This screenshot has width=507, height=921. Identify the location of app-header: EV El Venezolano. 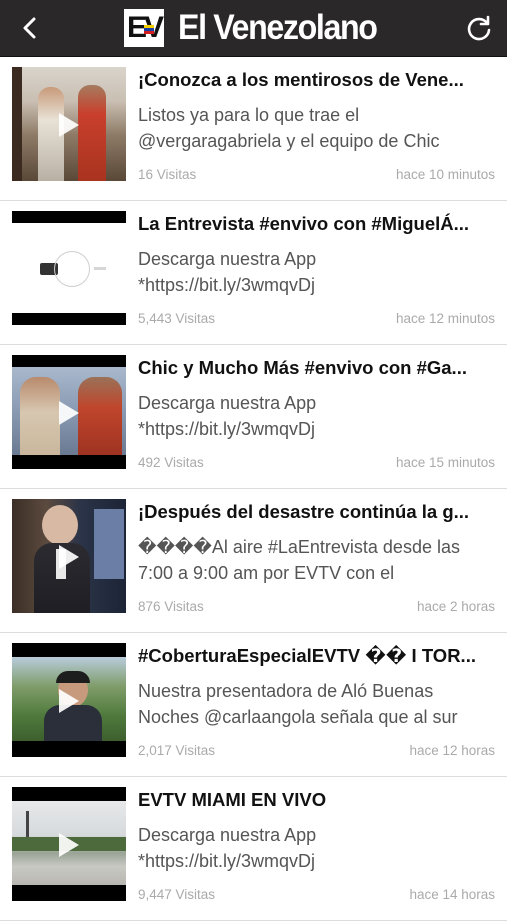
(253, 28).